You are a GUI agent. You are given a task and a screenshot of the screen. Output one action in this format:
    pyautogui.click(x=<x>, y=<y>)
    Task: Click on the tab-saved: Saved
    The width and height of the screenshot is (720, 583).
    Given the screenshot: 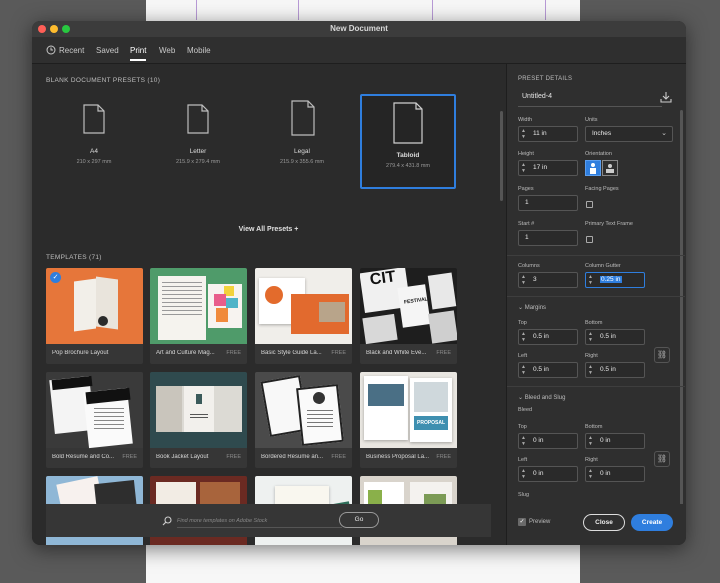 What is the action you would take?
    pyautogui.click(x=107, y=50)
    